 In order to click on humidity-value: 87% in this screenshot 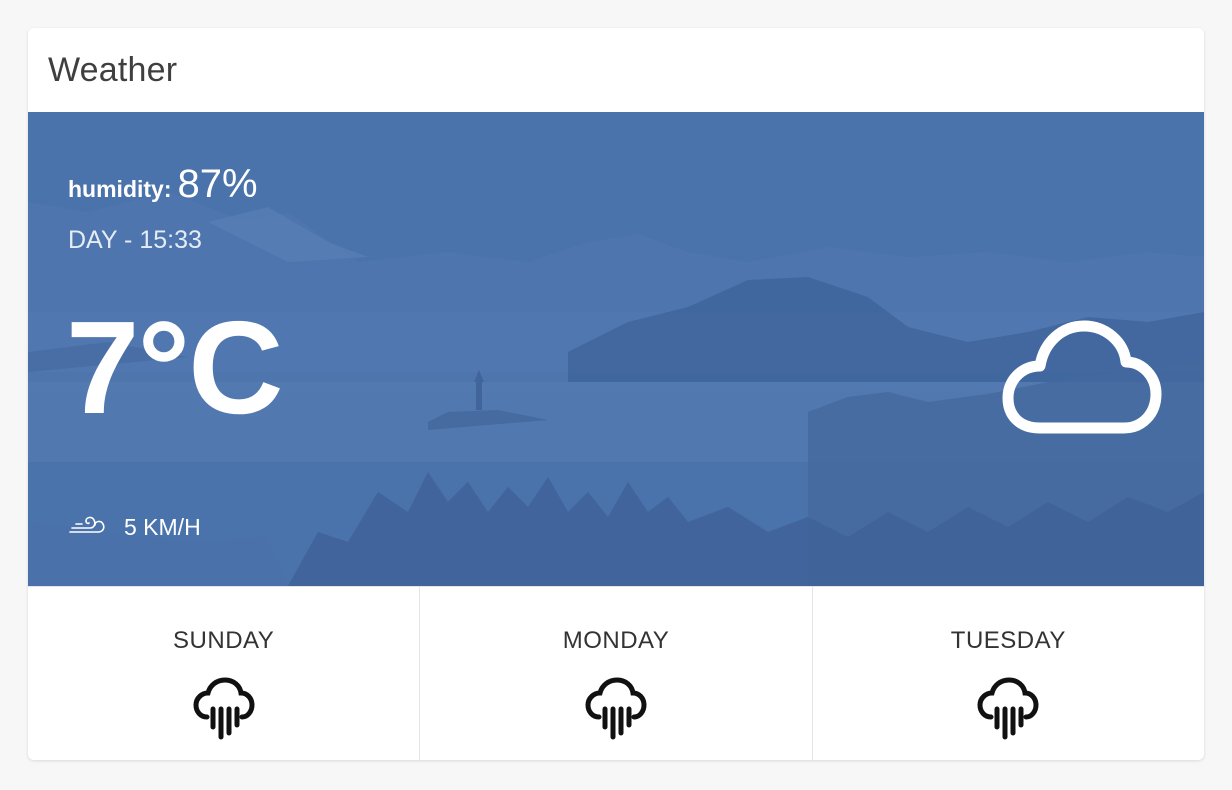, I will do `click(217, 184)`.